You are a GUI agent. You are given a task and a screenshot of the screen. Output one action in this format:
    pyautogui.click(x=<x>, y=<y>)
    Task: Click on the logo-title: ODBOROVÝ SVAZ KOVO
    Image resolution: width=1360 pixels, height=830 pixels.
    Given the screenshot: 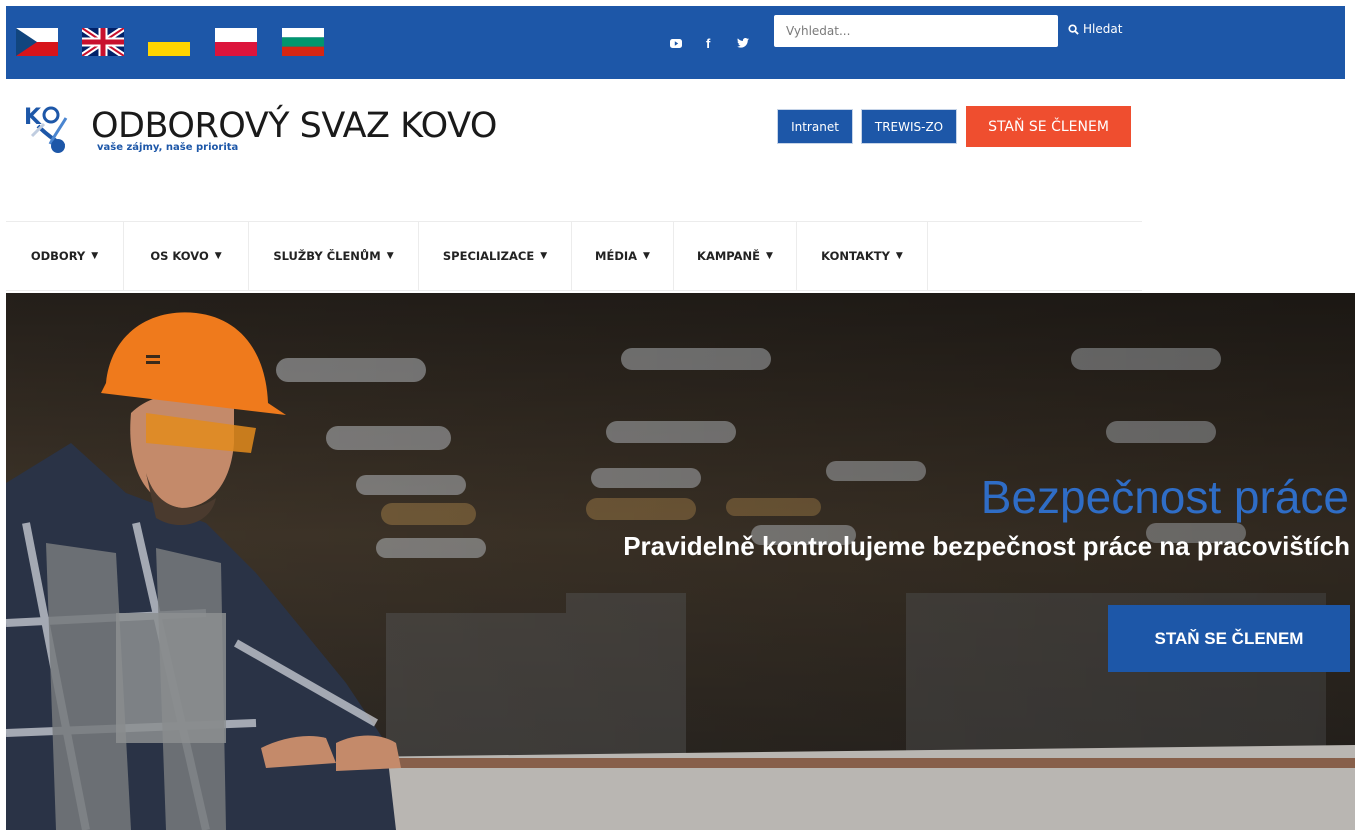 What is the action you would take?
    pyautogui.click(x=294, y=126)
    